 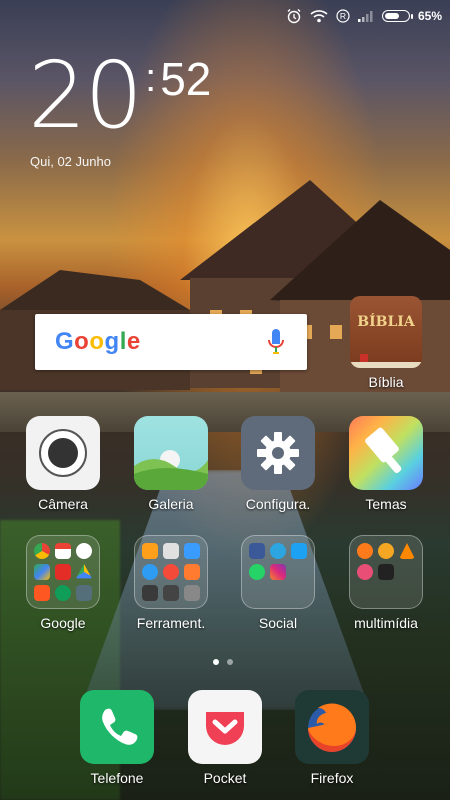 I want to click on calculator-icon, so click(x=192, y=572).